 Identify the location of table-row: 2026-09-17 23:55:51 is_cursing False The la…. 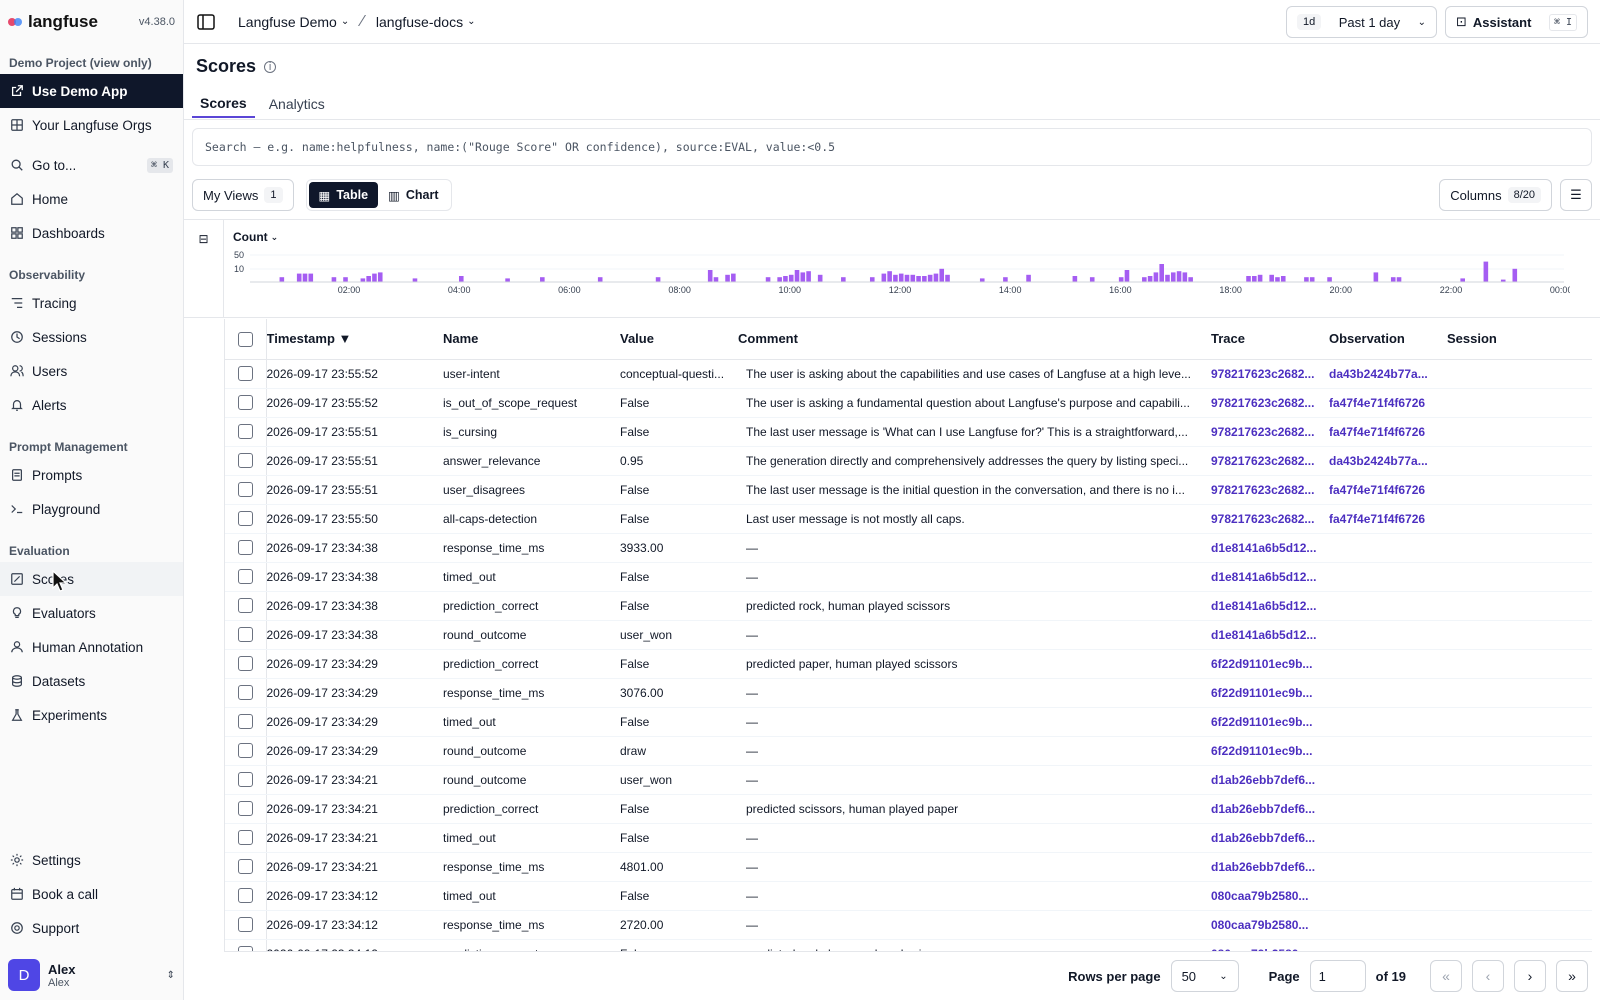
(908, 432).